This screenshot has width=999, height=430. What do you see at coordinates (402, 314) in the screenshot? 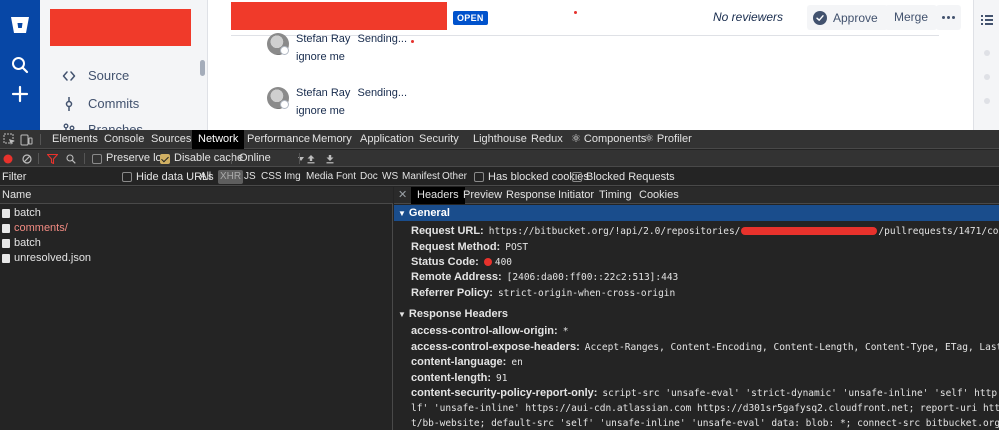
I see `expand-triangle-icon: ▼` at bounding box center [402, 314].